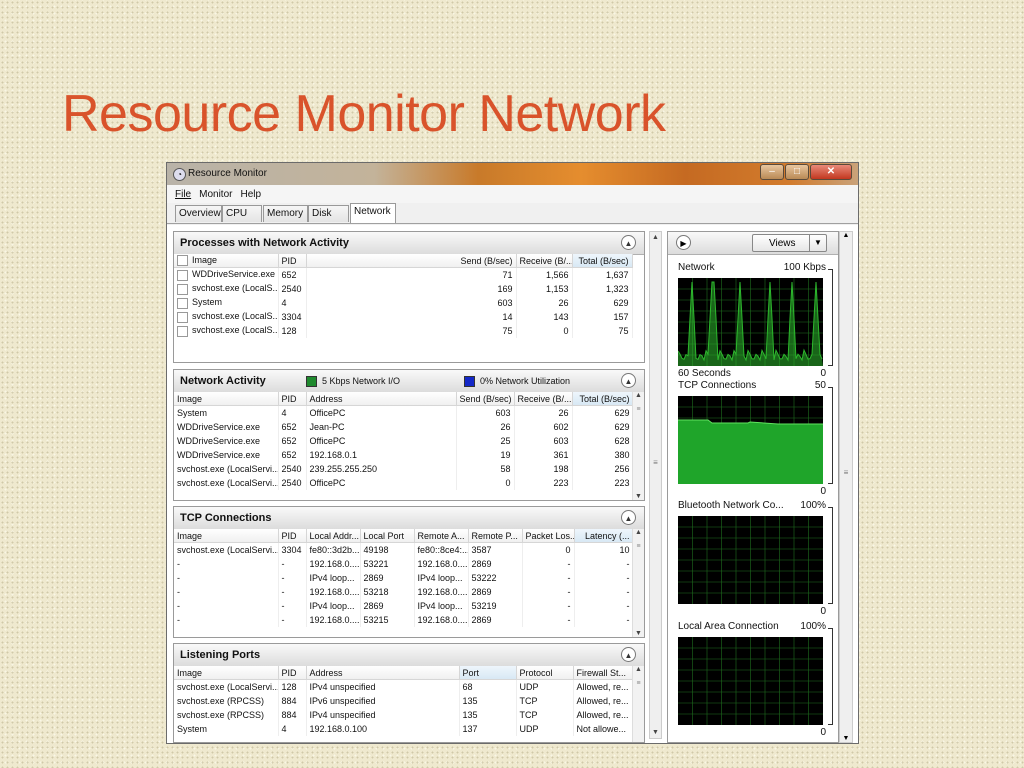  What do you see at coordinates (404, 578) in the screenshot?
I see `table-row: - - IPv4 loop... 2869 IPv4 loop... 53222- -` at bounding box center [404, 578].